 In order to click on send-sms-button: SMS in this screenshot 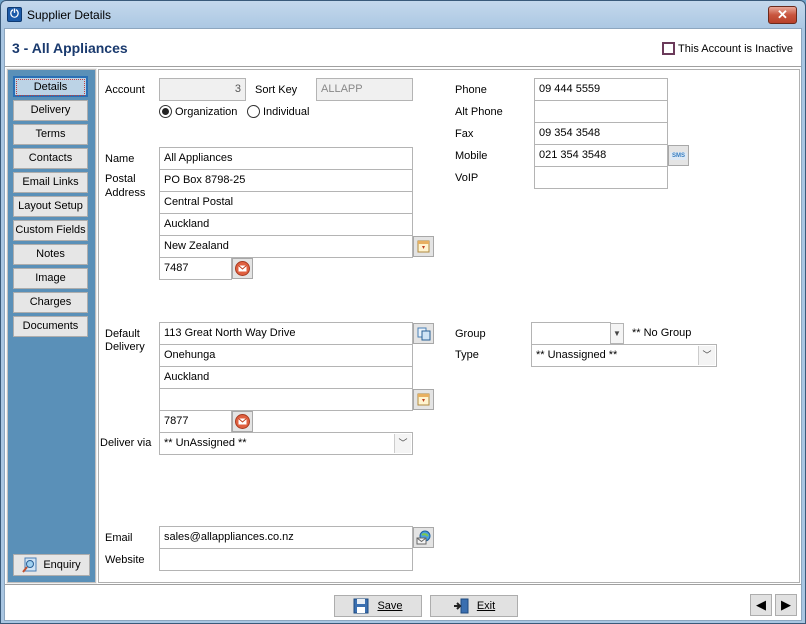, I will do `click(678, 155)`.